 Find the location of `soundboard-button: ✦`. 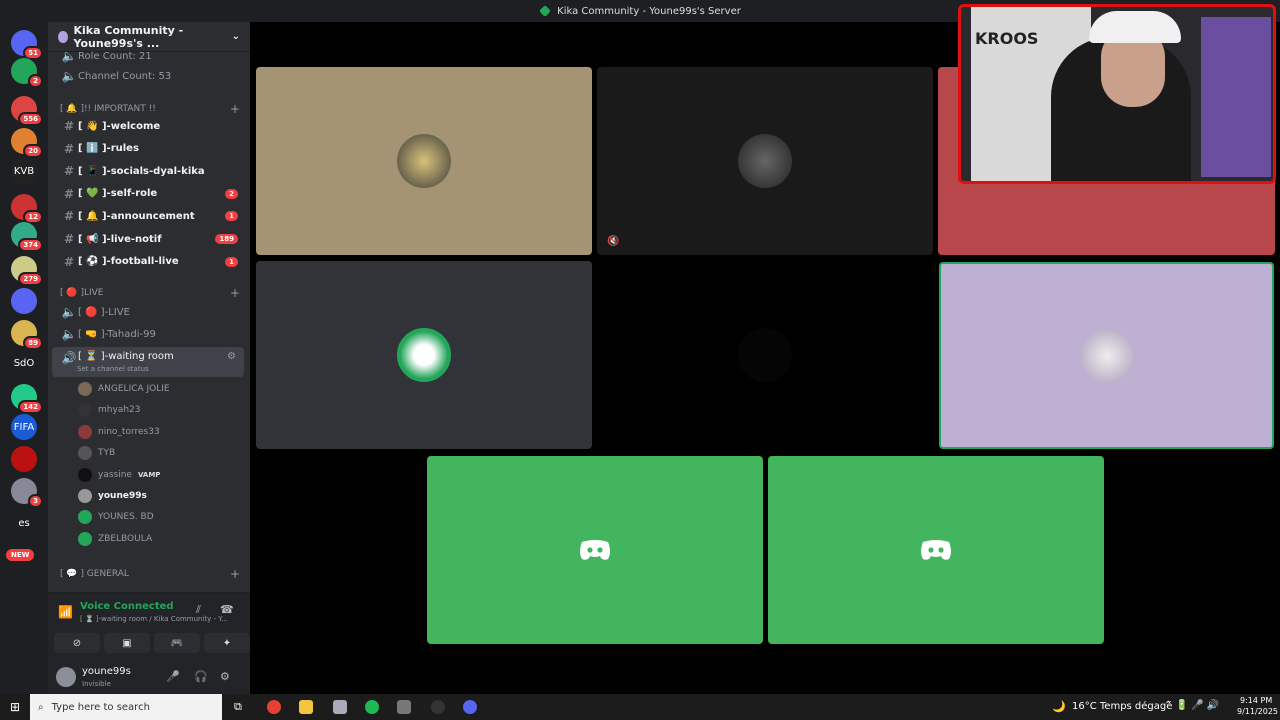

soundboard-button: ✦ is located at coordinates (227, 643).